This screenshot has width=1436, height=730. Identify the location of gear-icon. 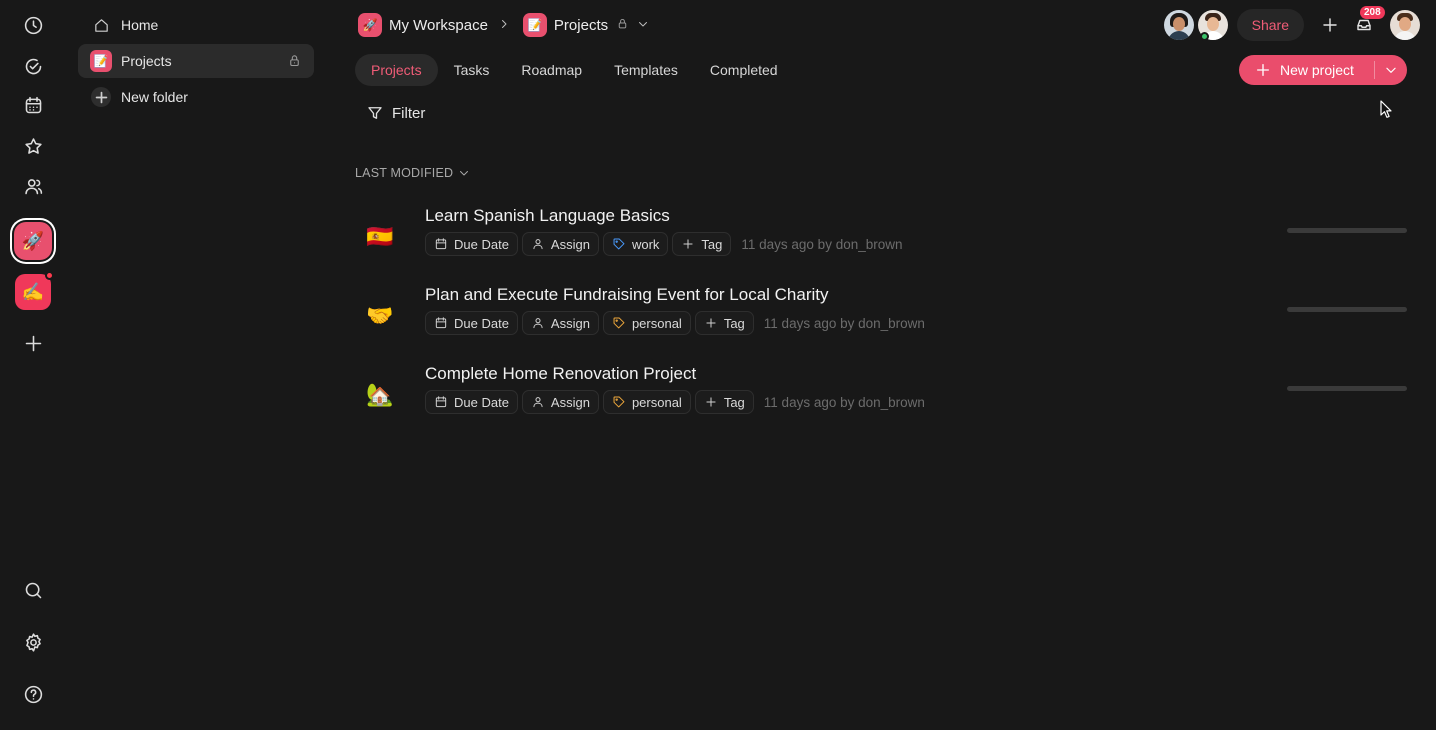
(33, 642).